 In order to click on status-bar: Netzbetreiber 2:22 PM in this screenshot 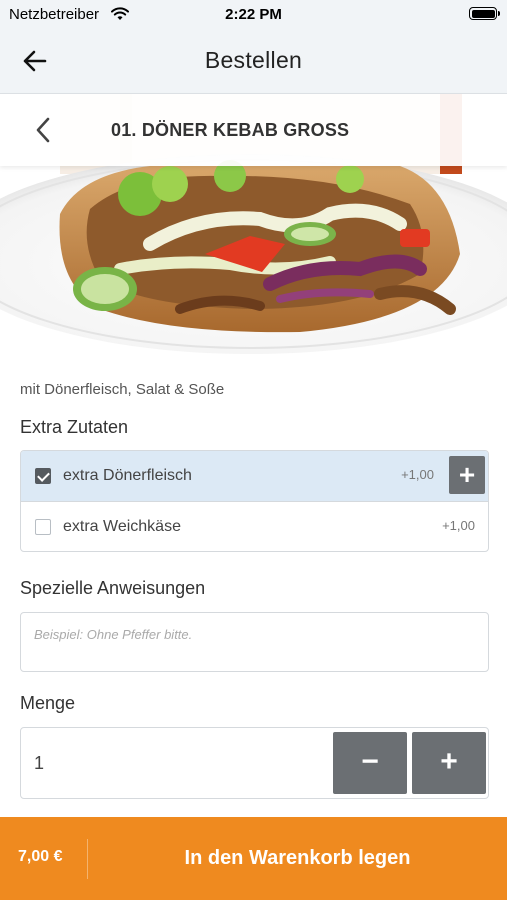, I will do `click(253, 14)`.